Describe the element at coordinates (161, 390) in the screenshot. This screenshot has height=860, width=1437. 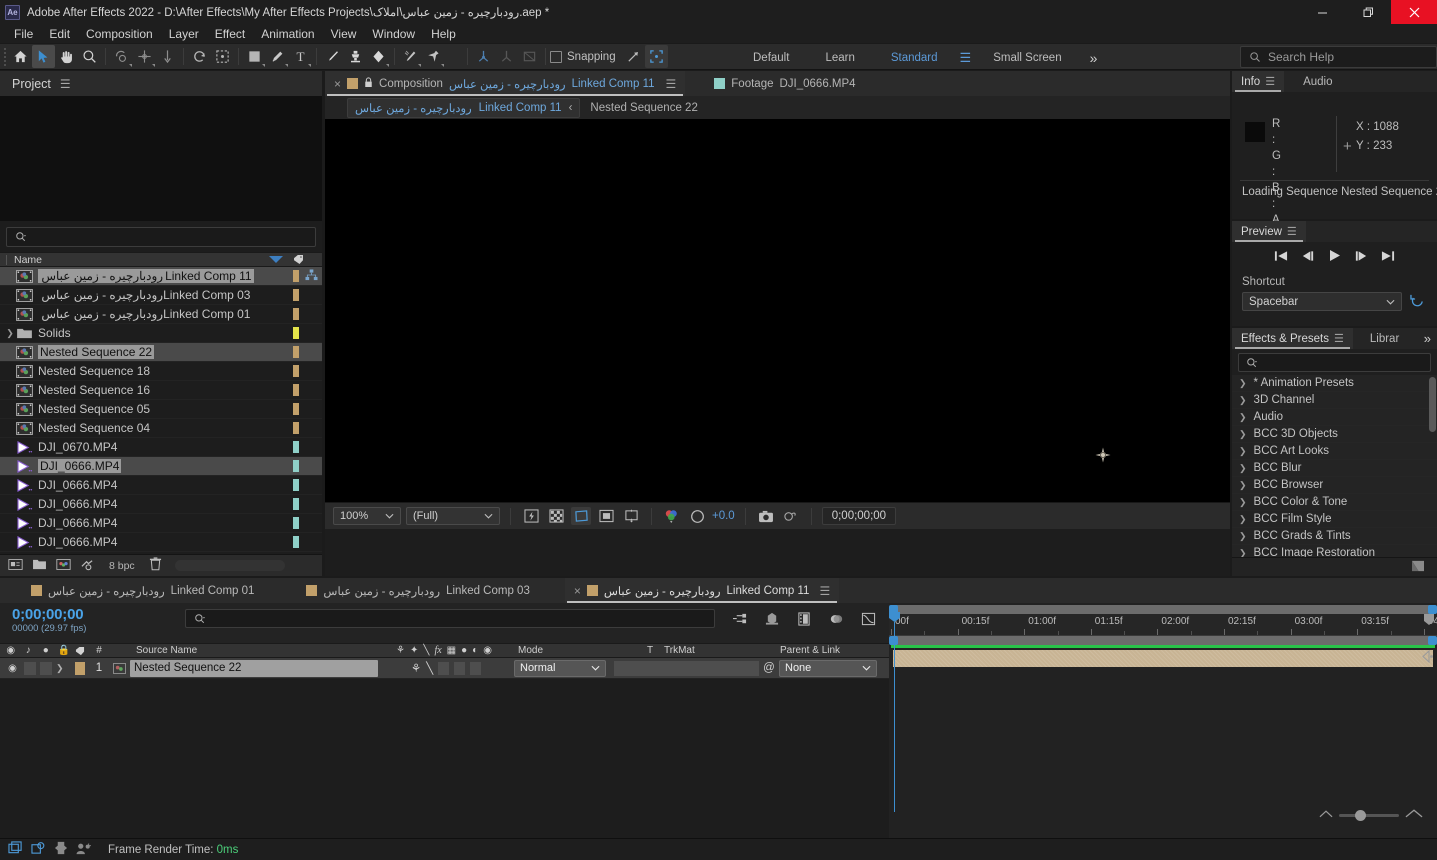
I see `project-item-row: Nested Sequence 16` at that location.